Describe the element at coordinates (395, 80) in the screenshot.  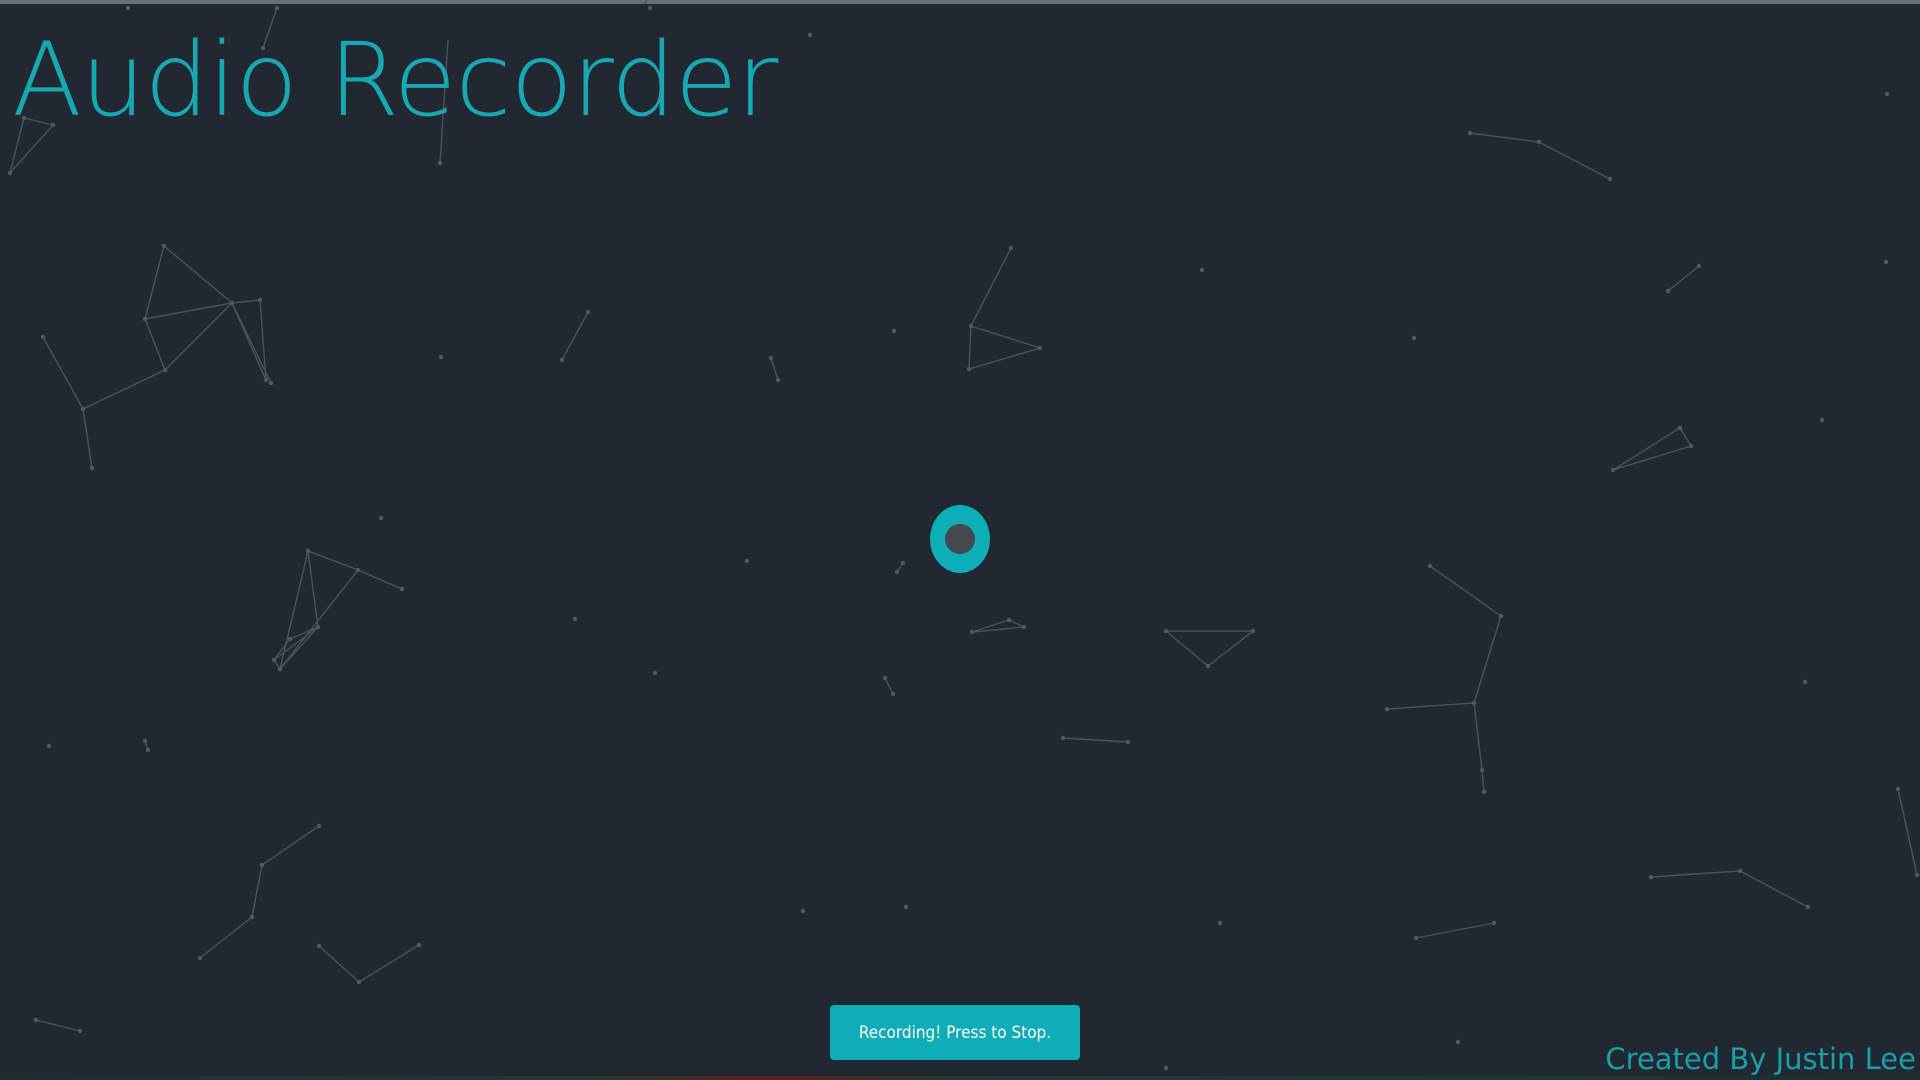
I see `app-title: Audio Recorder` at that location.